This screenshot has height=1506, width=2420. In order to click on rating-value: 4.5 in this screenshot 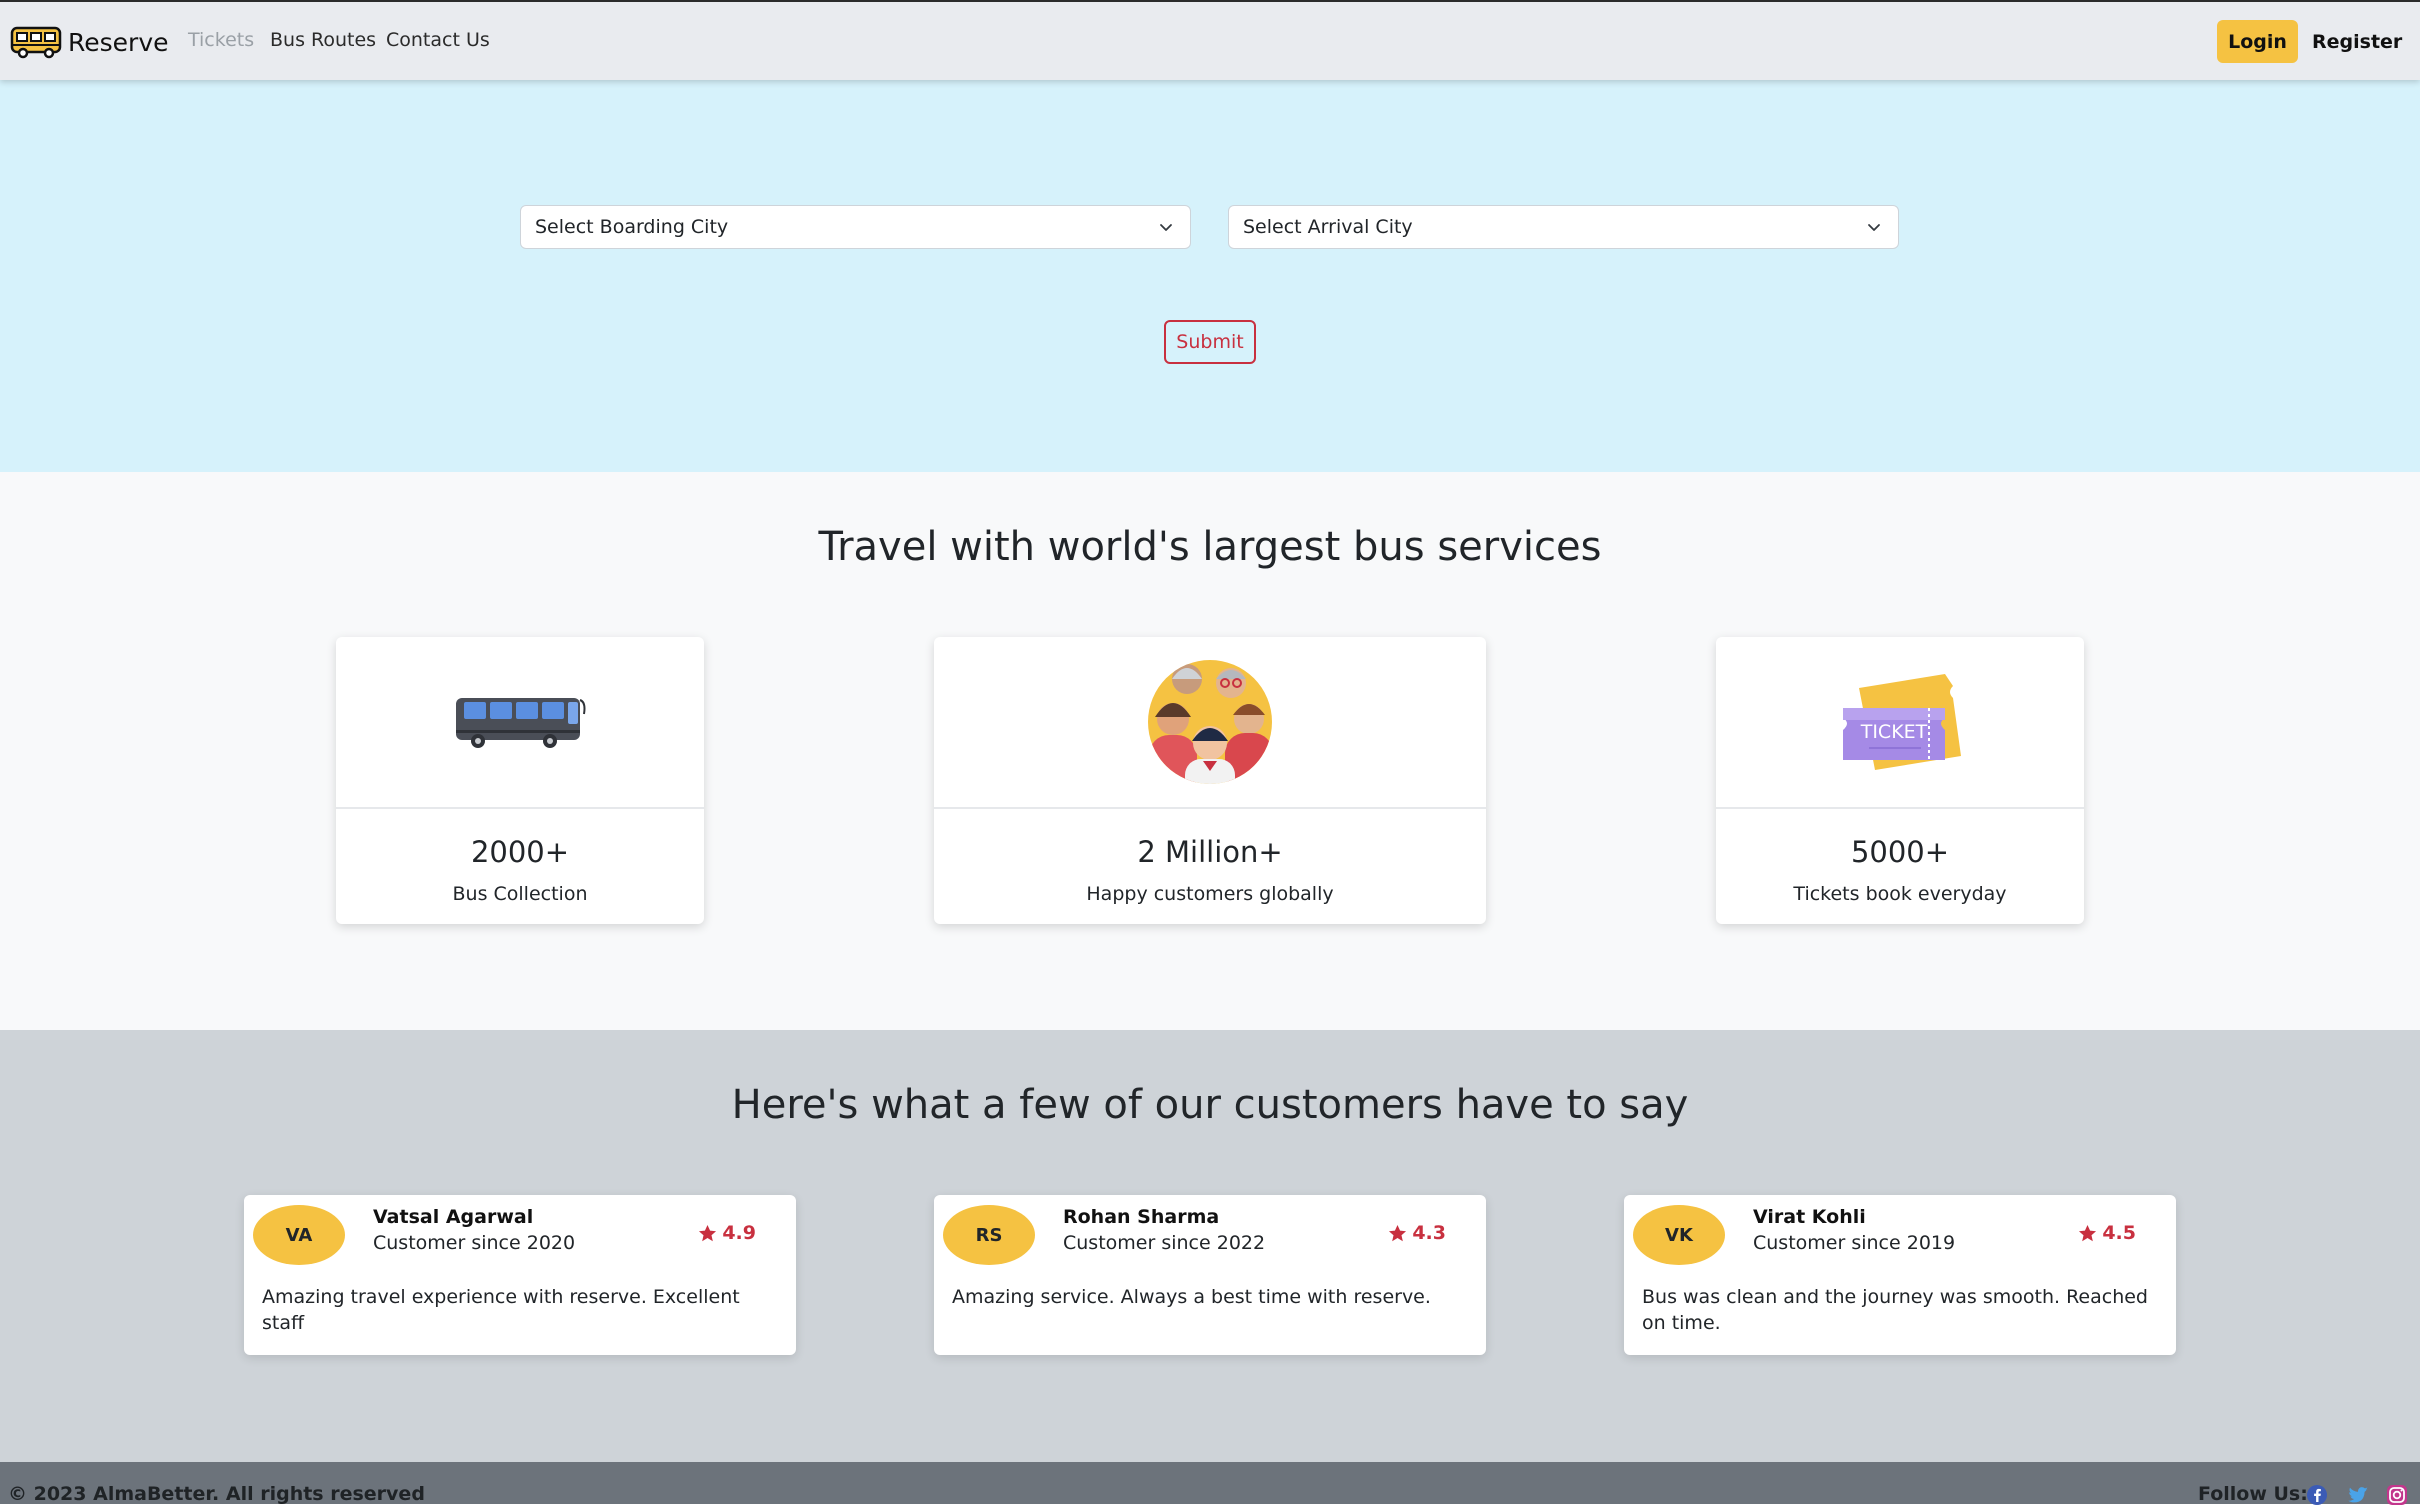, I will do `click(2119, 1233)`.